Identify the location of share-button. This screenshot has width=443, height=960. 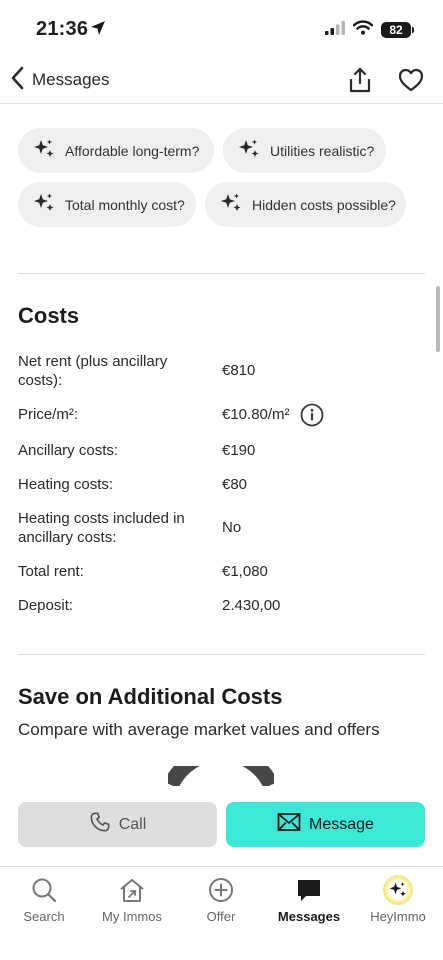
(360, 80).